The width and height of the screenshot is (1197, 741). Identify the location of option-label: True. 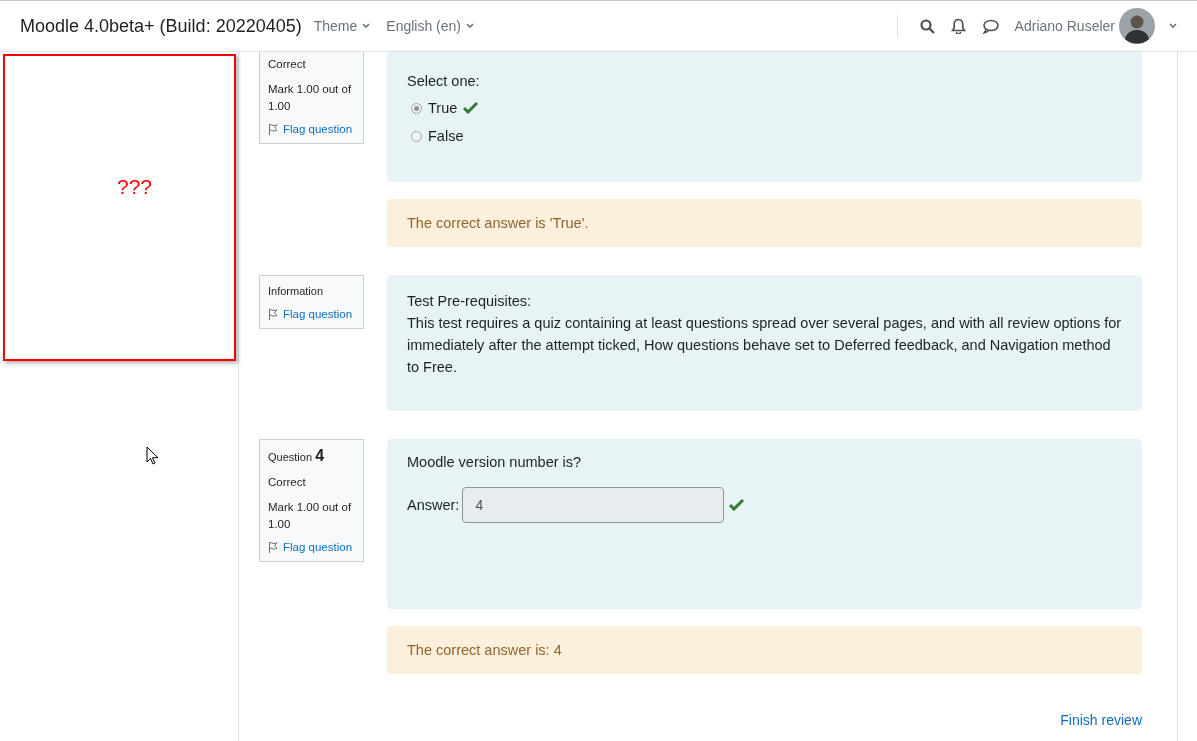
(443, 108).